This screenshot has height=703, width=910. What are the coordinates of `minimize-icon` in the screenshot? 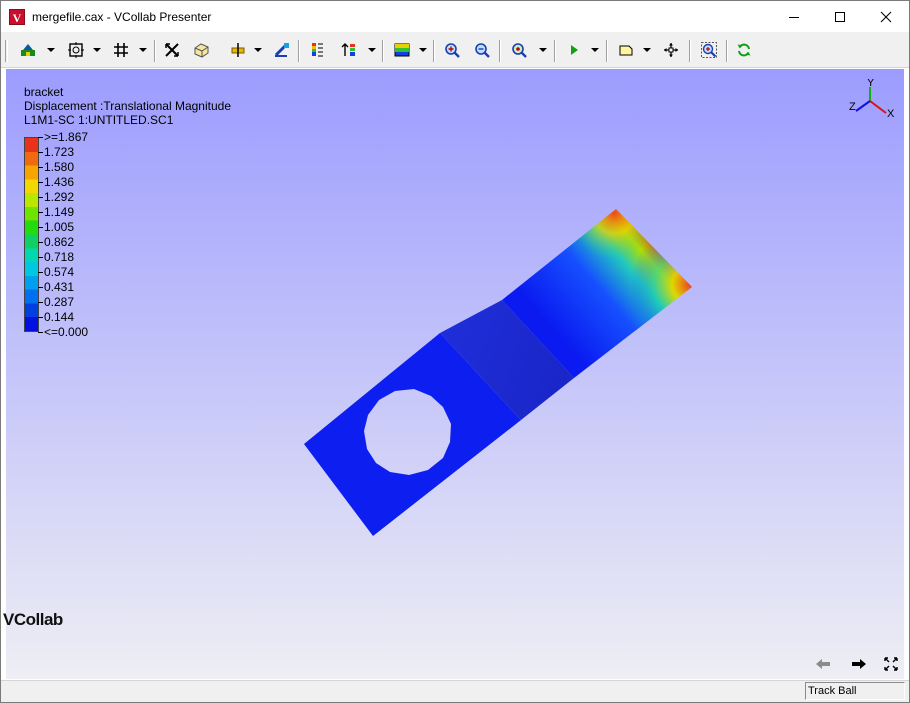 It's located at (794, 17).